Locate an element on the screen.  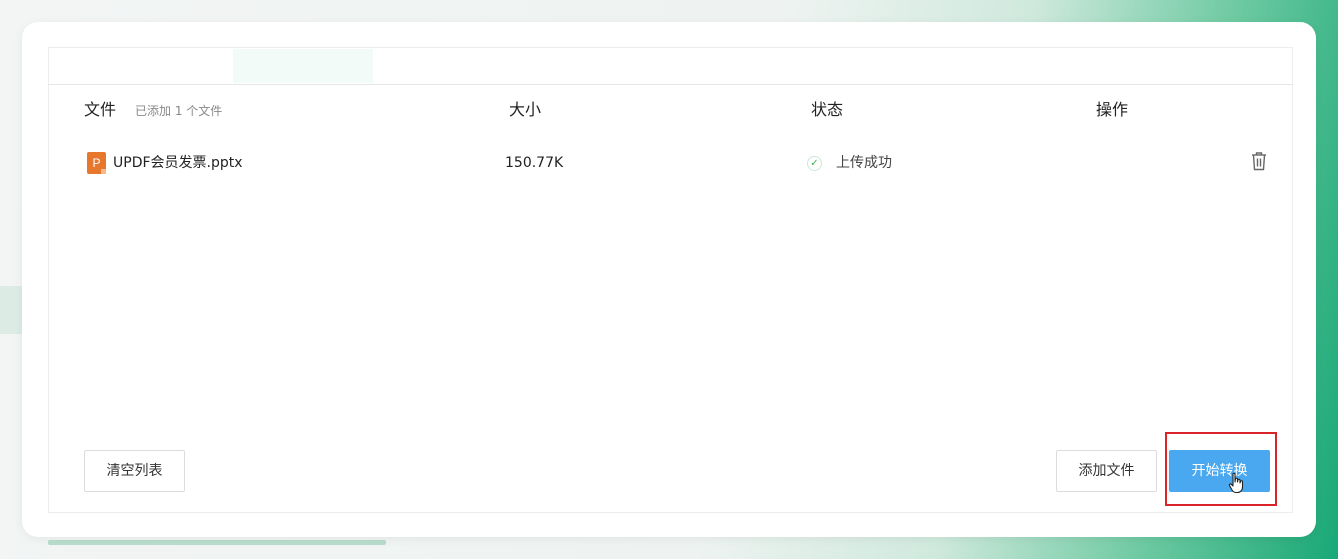
file-name: UPDF会员发票.pptx is located at coordinates (178, 163).